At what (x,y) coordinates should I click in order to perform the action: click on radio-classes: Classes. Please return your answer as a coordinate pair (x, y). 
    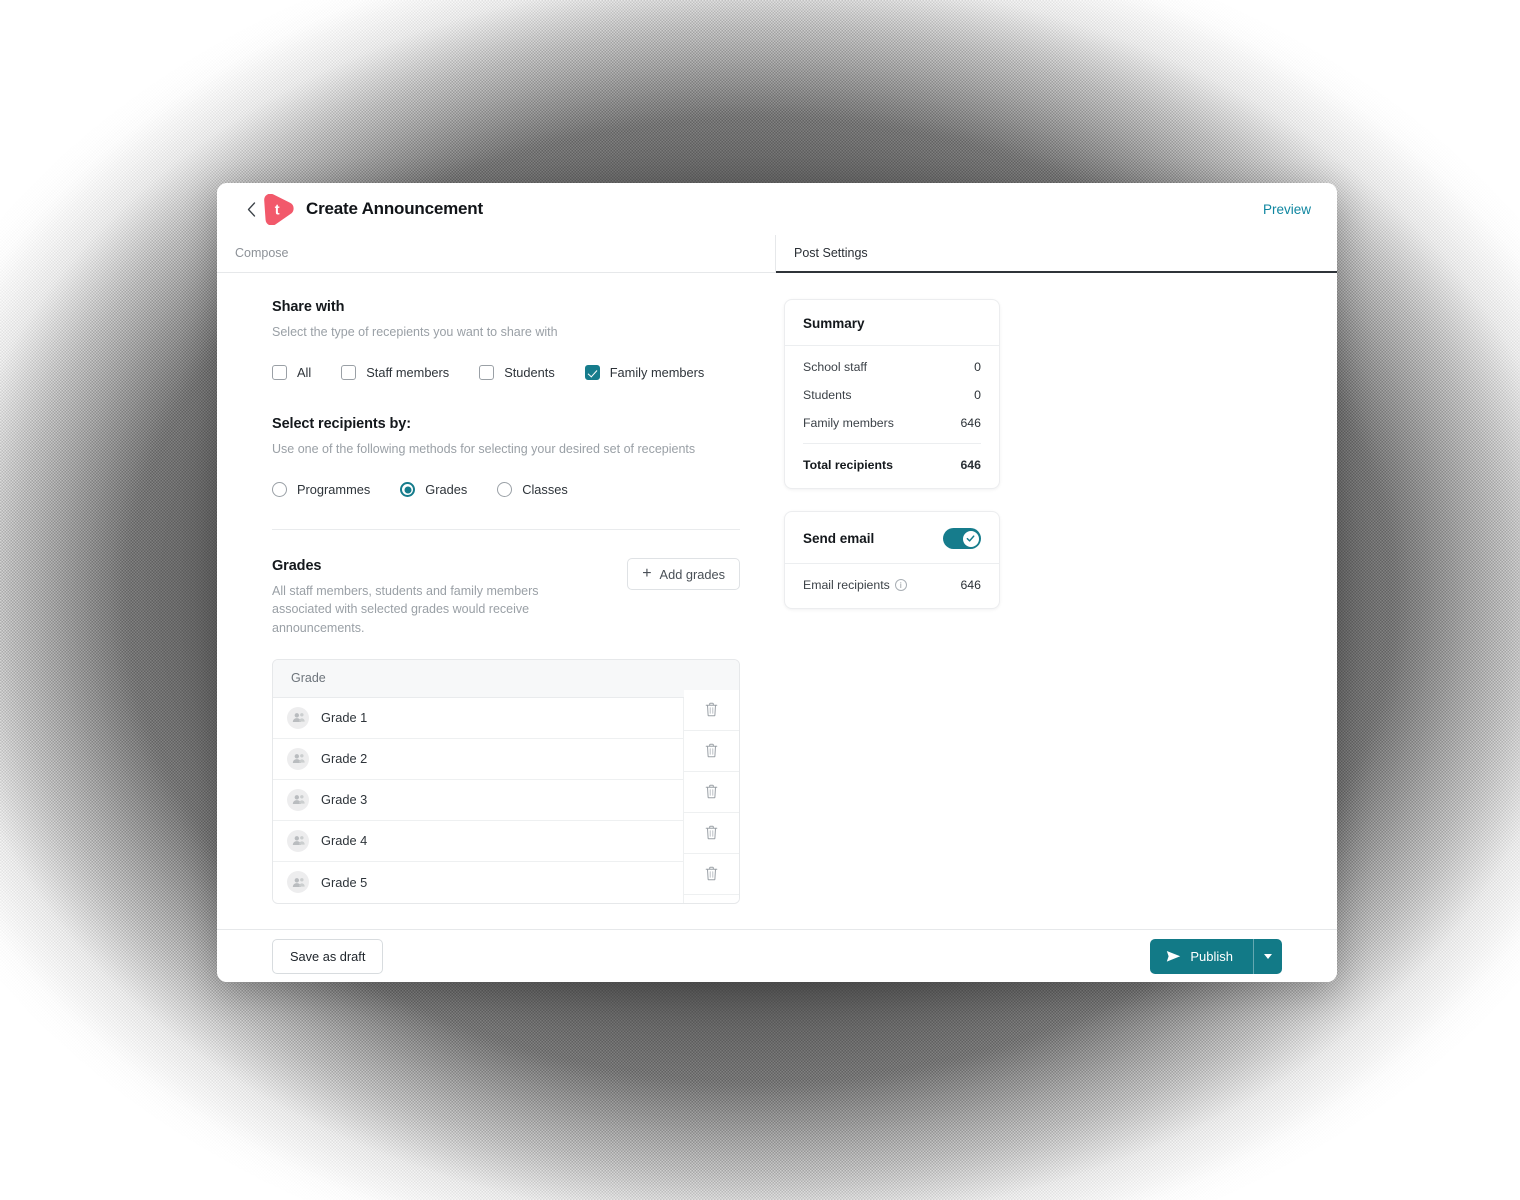
    Looking at the image, I should click on (532, 490).